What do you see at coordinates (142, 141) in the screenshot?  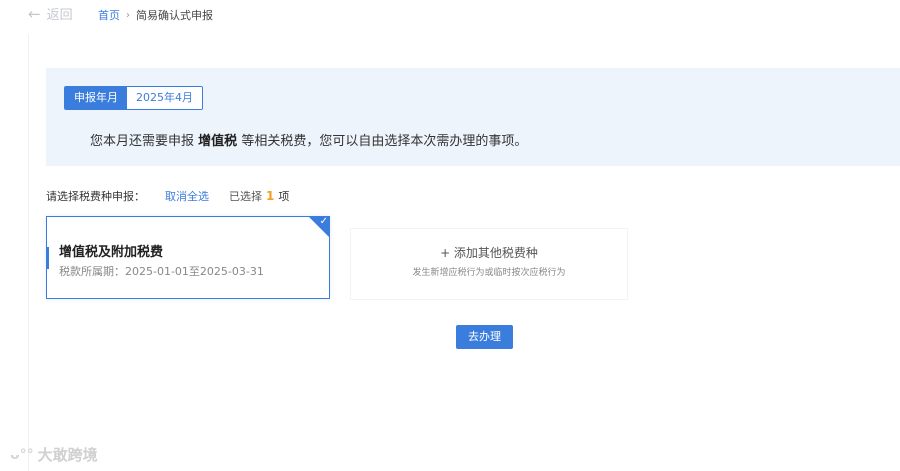 I see `notice-message-prefix: 您本月还需要申报` at bounding box center [142, 141].